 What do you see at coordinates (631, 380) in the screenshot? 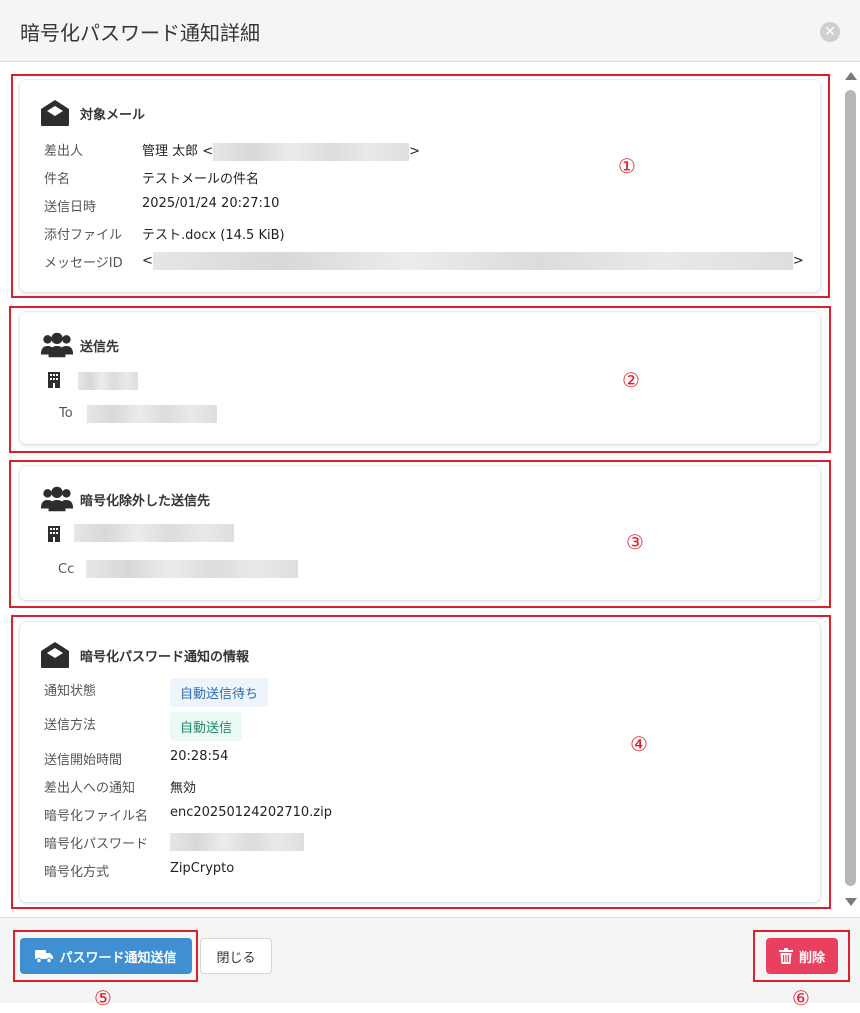
I see `annotation-marker-2: ②` at bounding box center [631, 380].